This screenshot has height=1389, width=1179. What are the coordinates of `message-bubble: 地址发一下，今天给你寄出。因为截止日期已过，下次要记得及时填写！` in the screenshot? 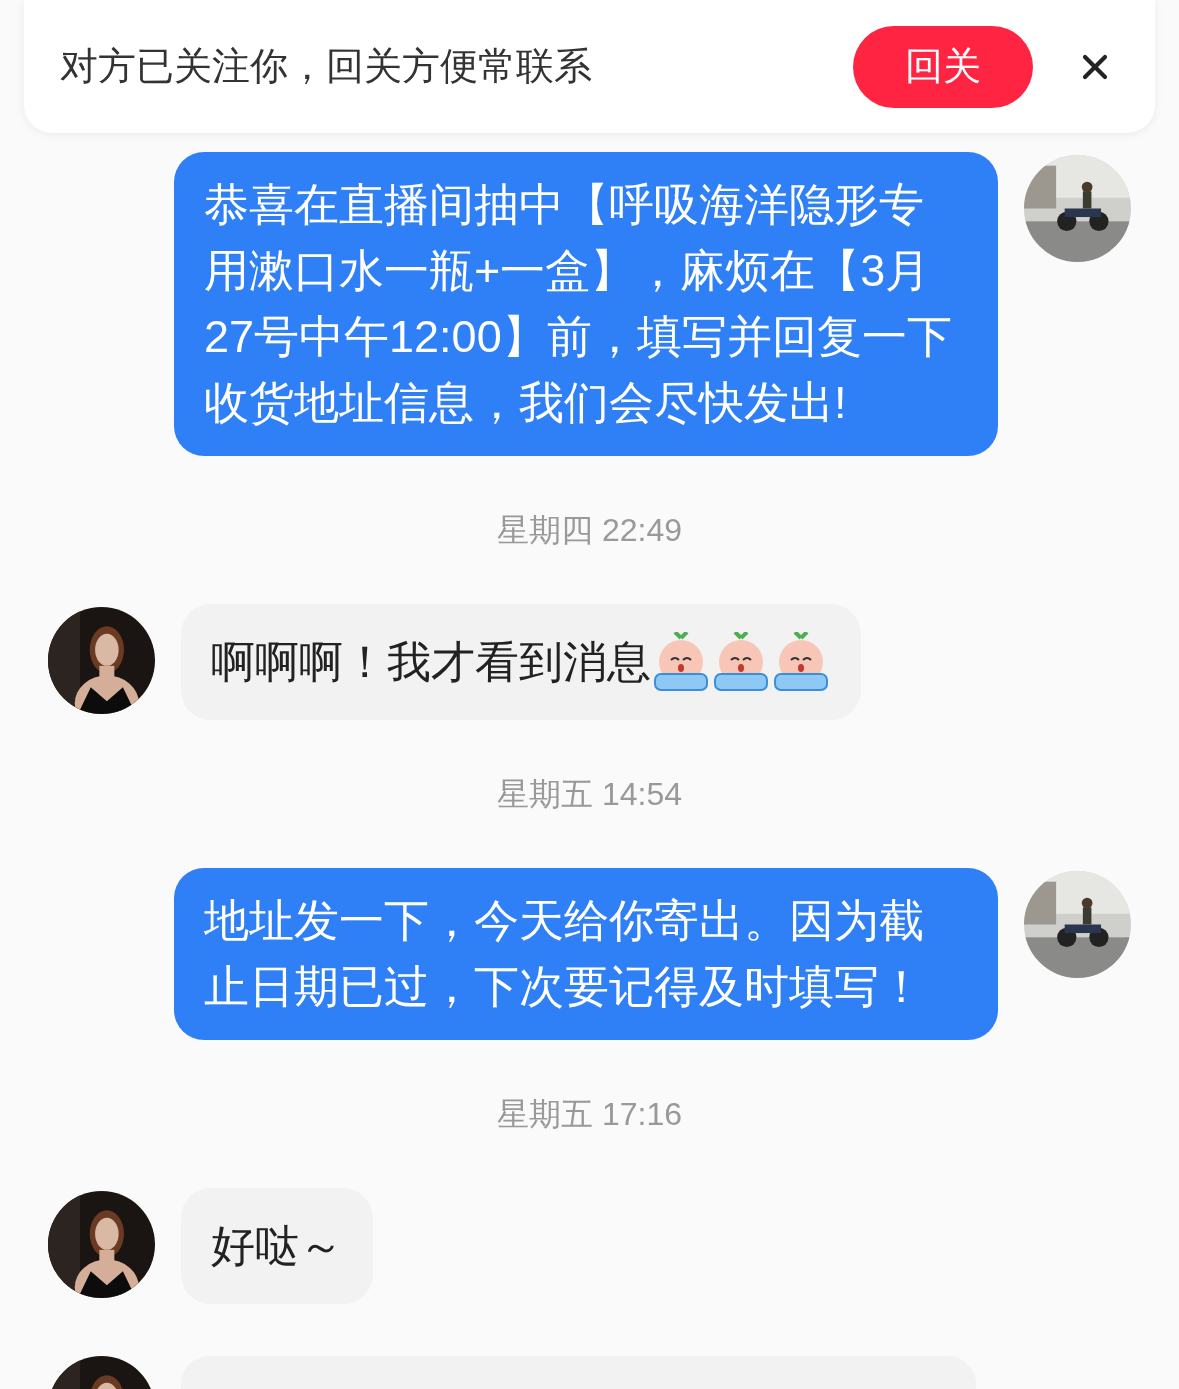 It's located at (586, 954).